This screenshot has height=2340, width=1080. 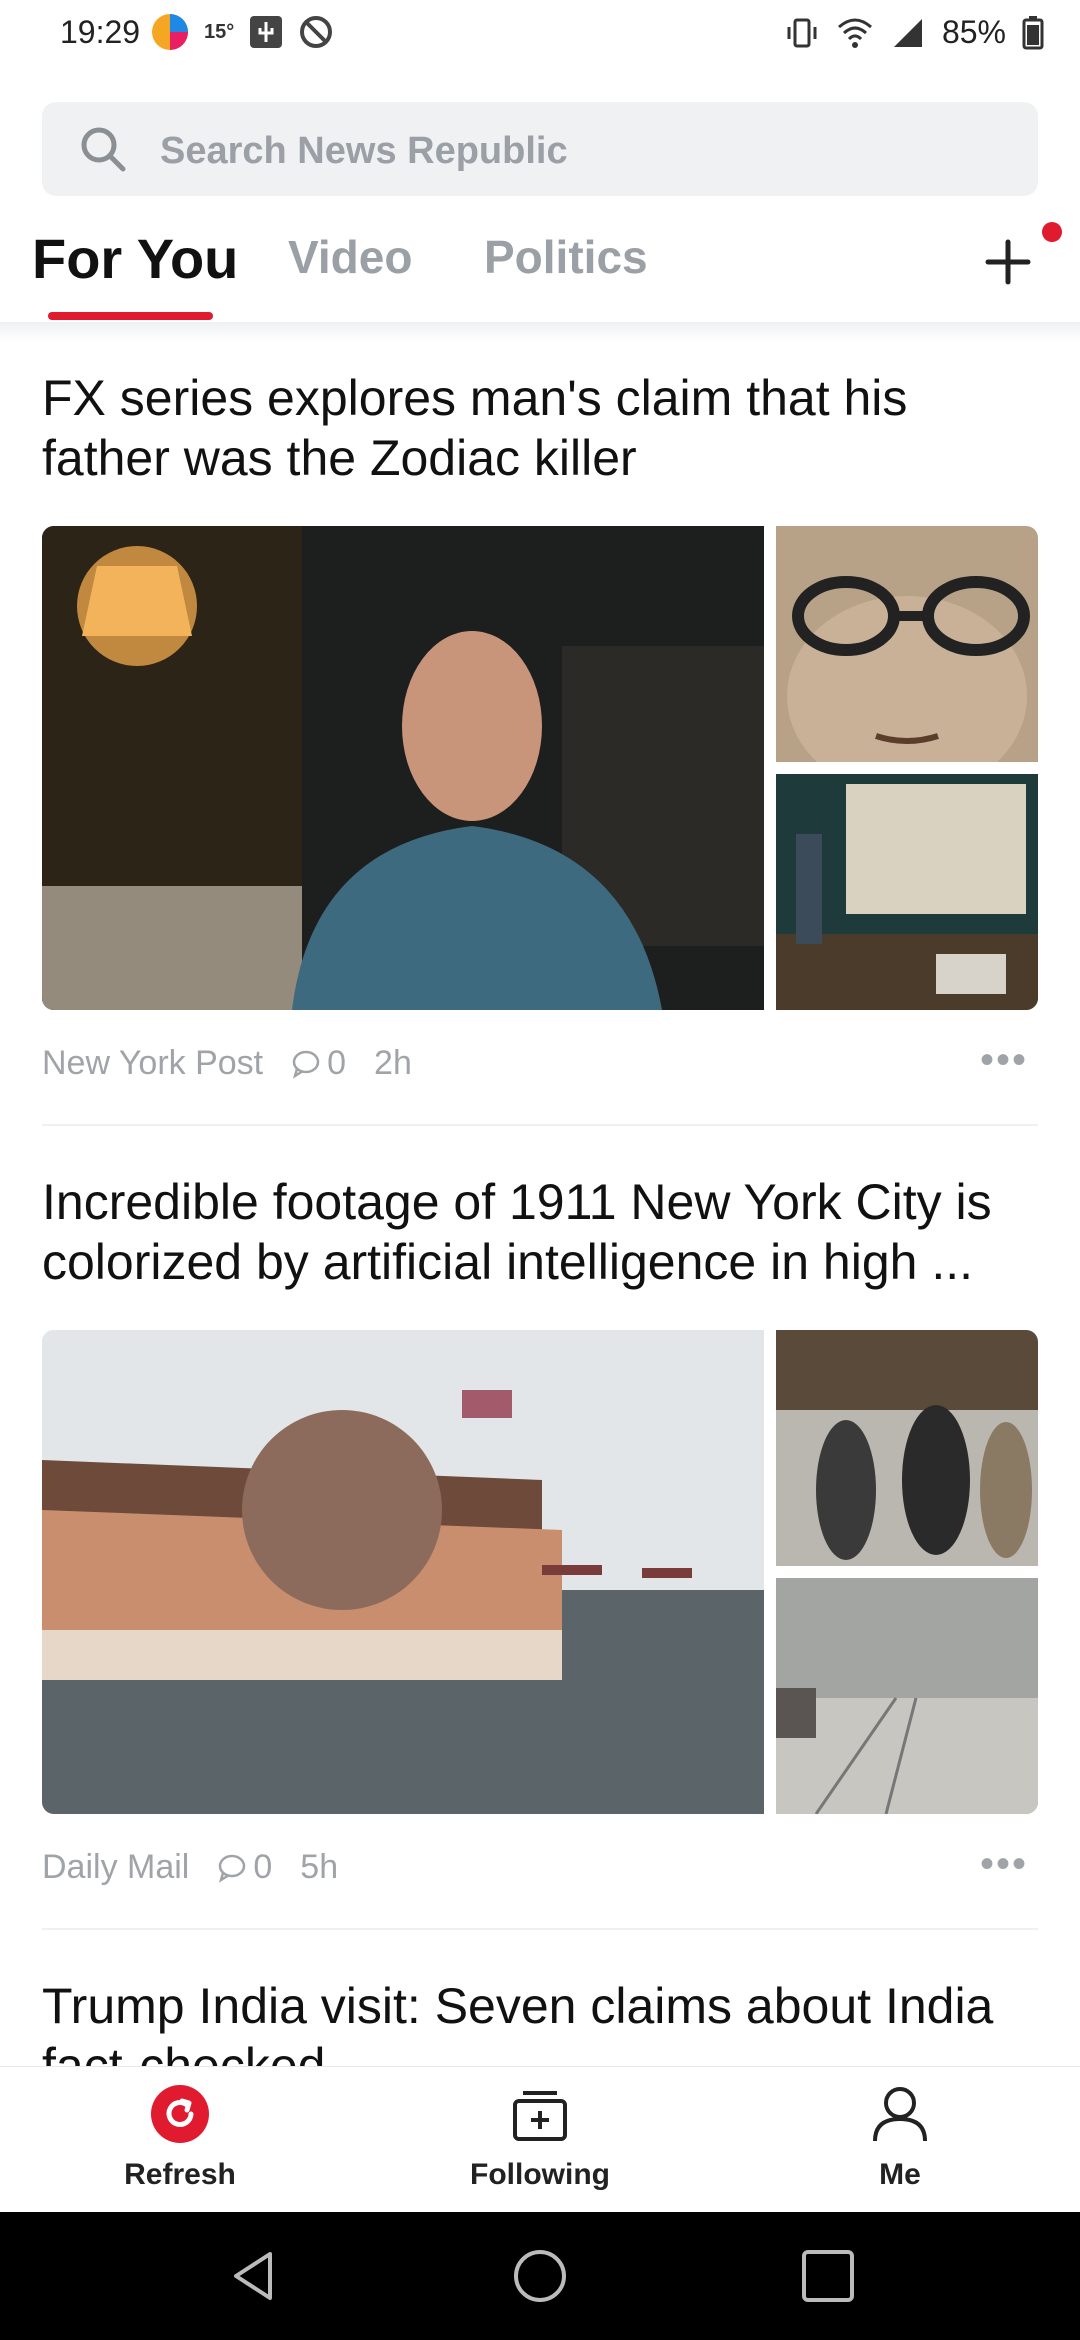 What do you see at coordinates (364, 151) in the screenshot?
I see `search-placeholder: Search News Republic` at bounding box center [364, 151].